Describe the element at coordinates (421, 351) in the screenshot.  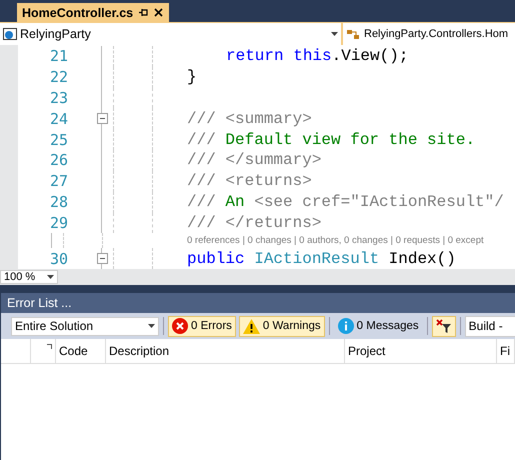
I see `column-header: Project` at that location.